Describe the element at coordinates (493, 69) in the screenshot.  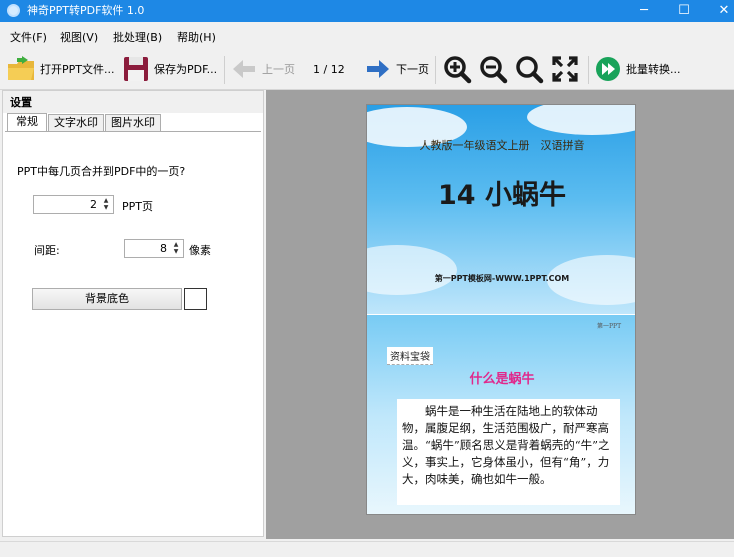
I see `zoom-out-icon` at that location.